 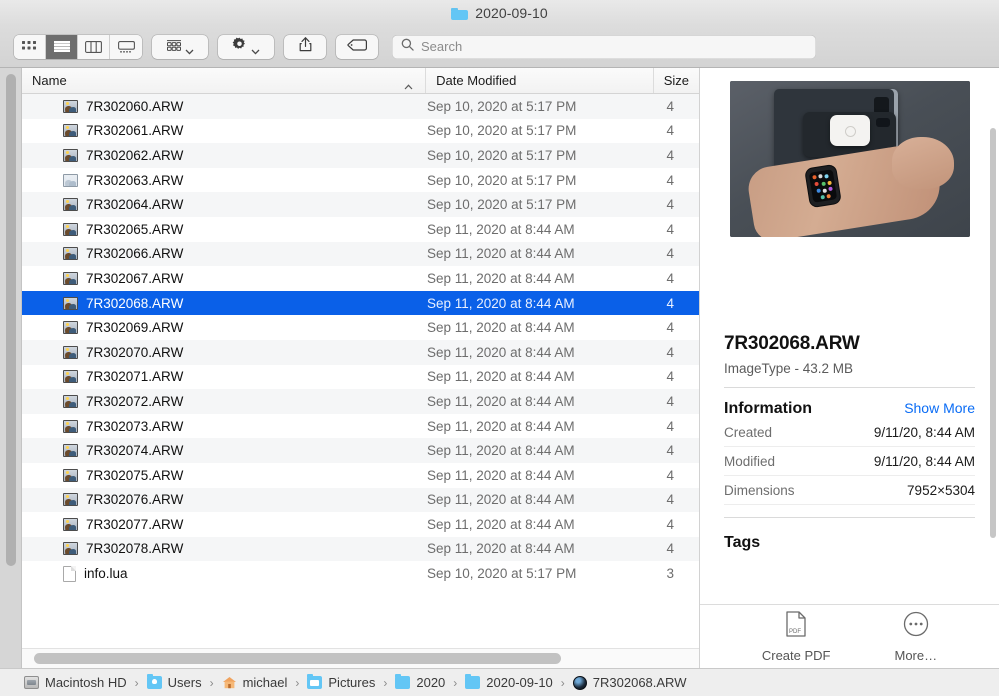 What do you see at coordinates (305, 46) in the screenshot?
I see `share-button` at bounding box center [305, 46].